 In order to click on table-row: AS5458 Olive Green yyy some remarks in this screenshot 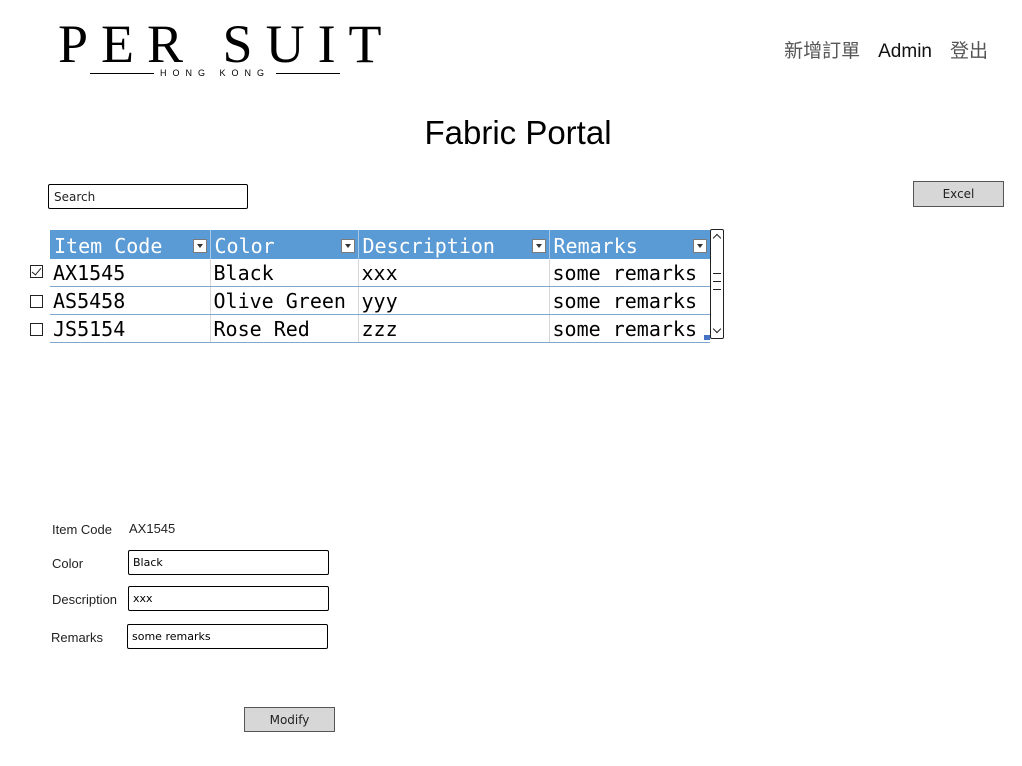, I will do `click(380, 300)`.